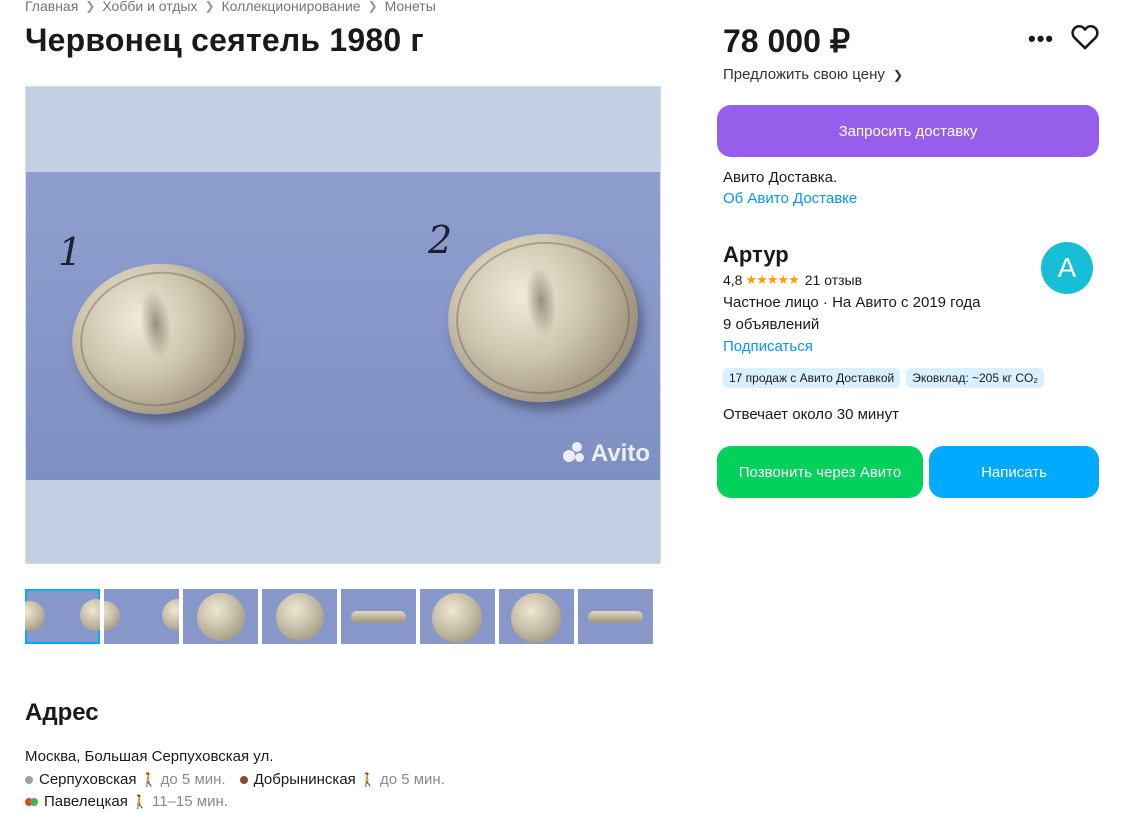  Describe the element at coordinates (780, 177) in the screenshot. I see `delivery-text: Авито Доставка.` at that location.